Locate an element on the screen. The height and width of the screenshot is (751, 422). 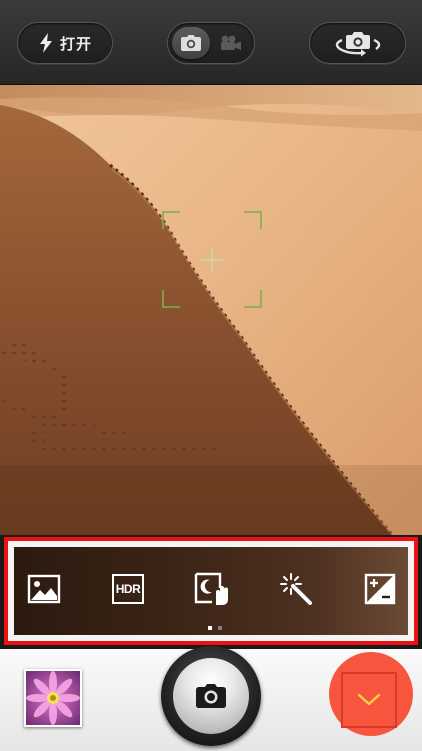
hdr-label: HDR is located at coordinates (128, 589).